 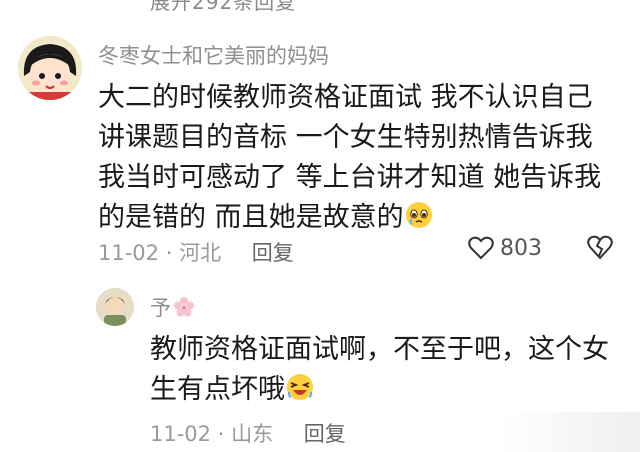 I want to click on comment-meta: 11-02 · 河北 回复, so click(x=196, y=253).